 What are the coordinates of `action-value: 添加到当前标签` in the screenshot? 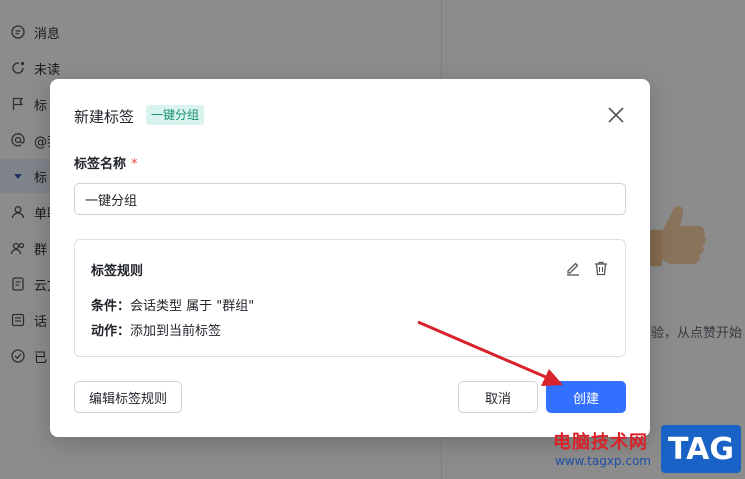 It's located at (176, 331).